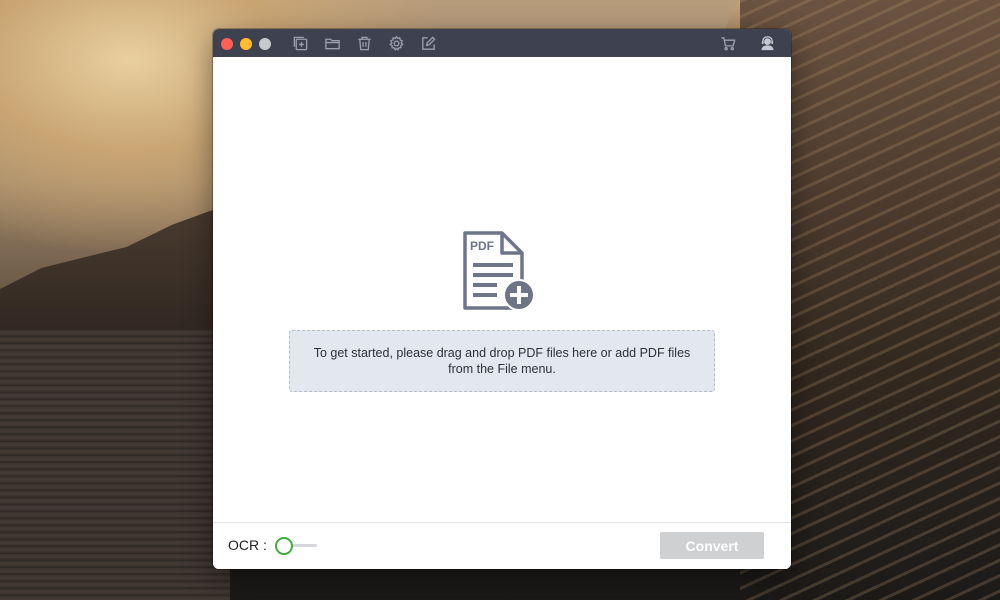 The image size is (1000, 600). Describe the element at coordinates (332, 43) in the screenshot. I see `folder-icon` at that location.